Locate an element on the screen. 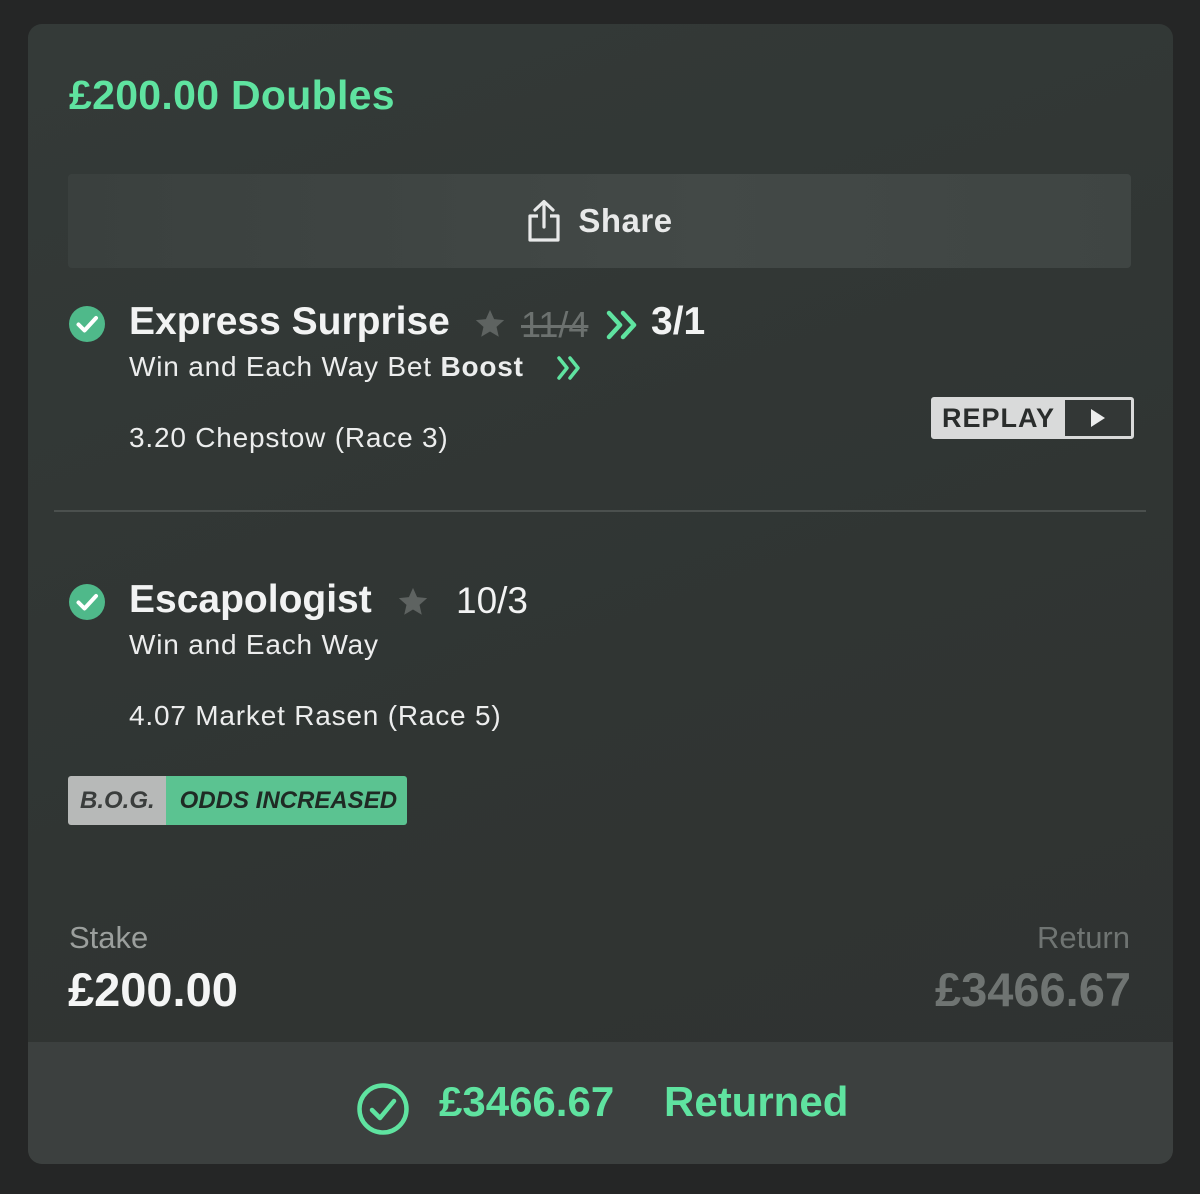 Image resolution: width=1200 pixels, height=1194 pixels. share-label: Share is located at coordinates (625, 220).